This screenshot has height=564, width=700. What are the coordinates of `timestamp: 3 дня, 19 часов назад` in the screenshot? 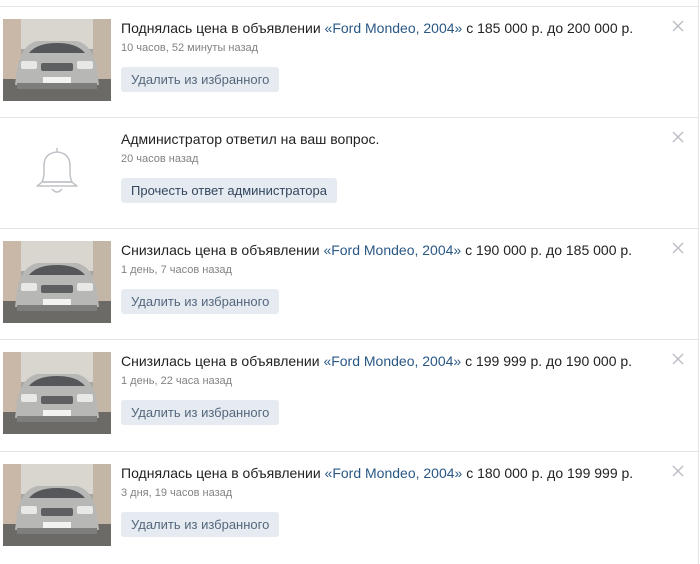 It's located at (177, 493).